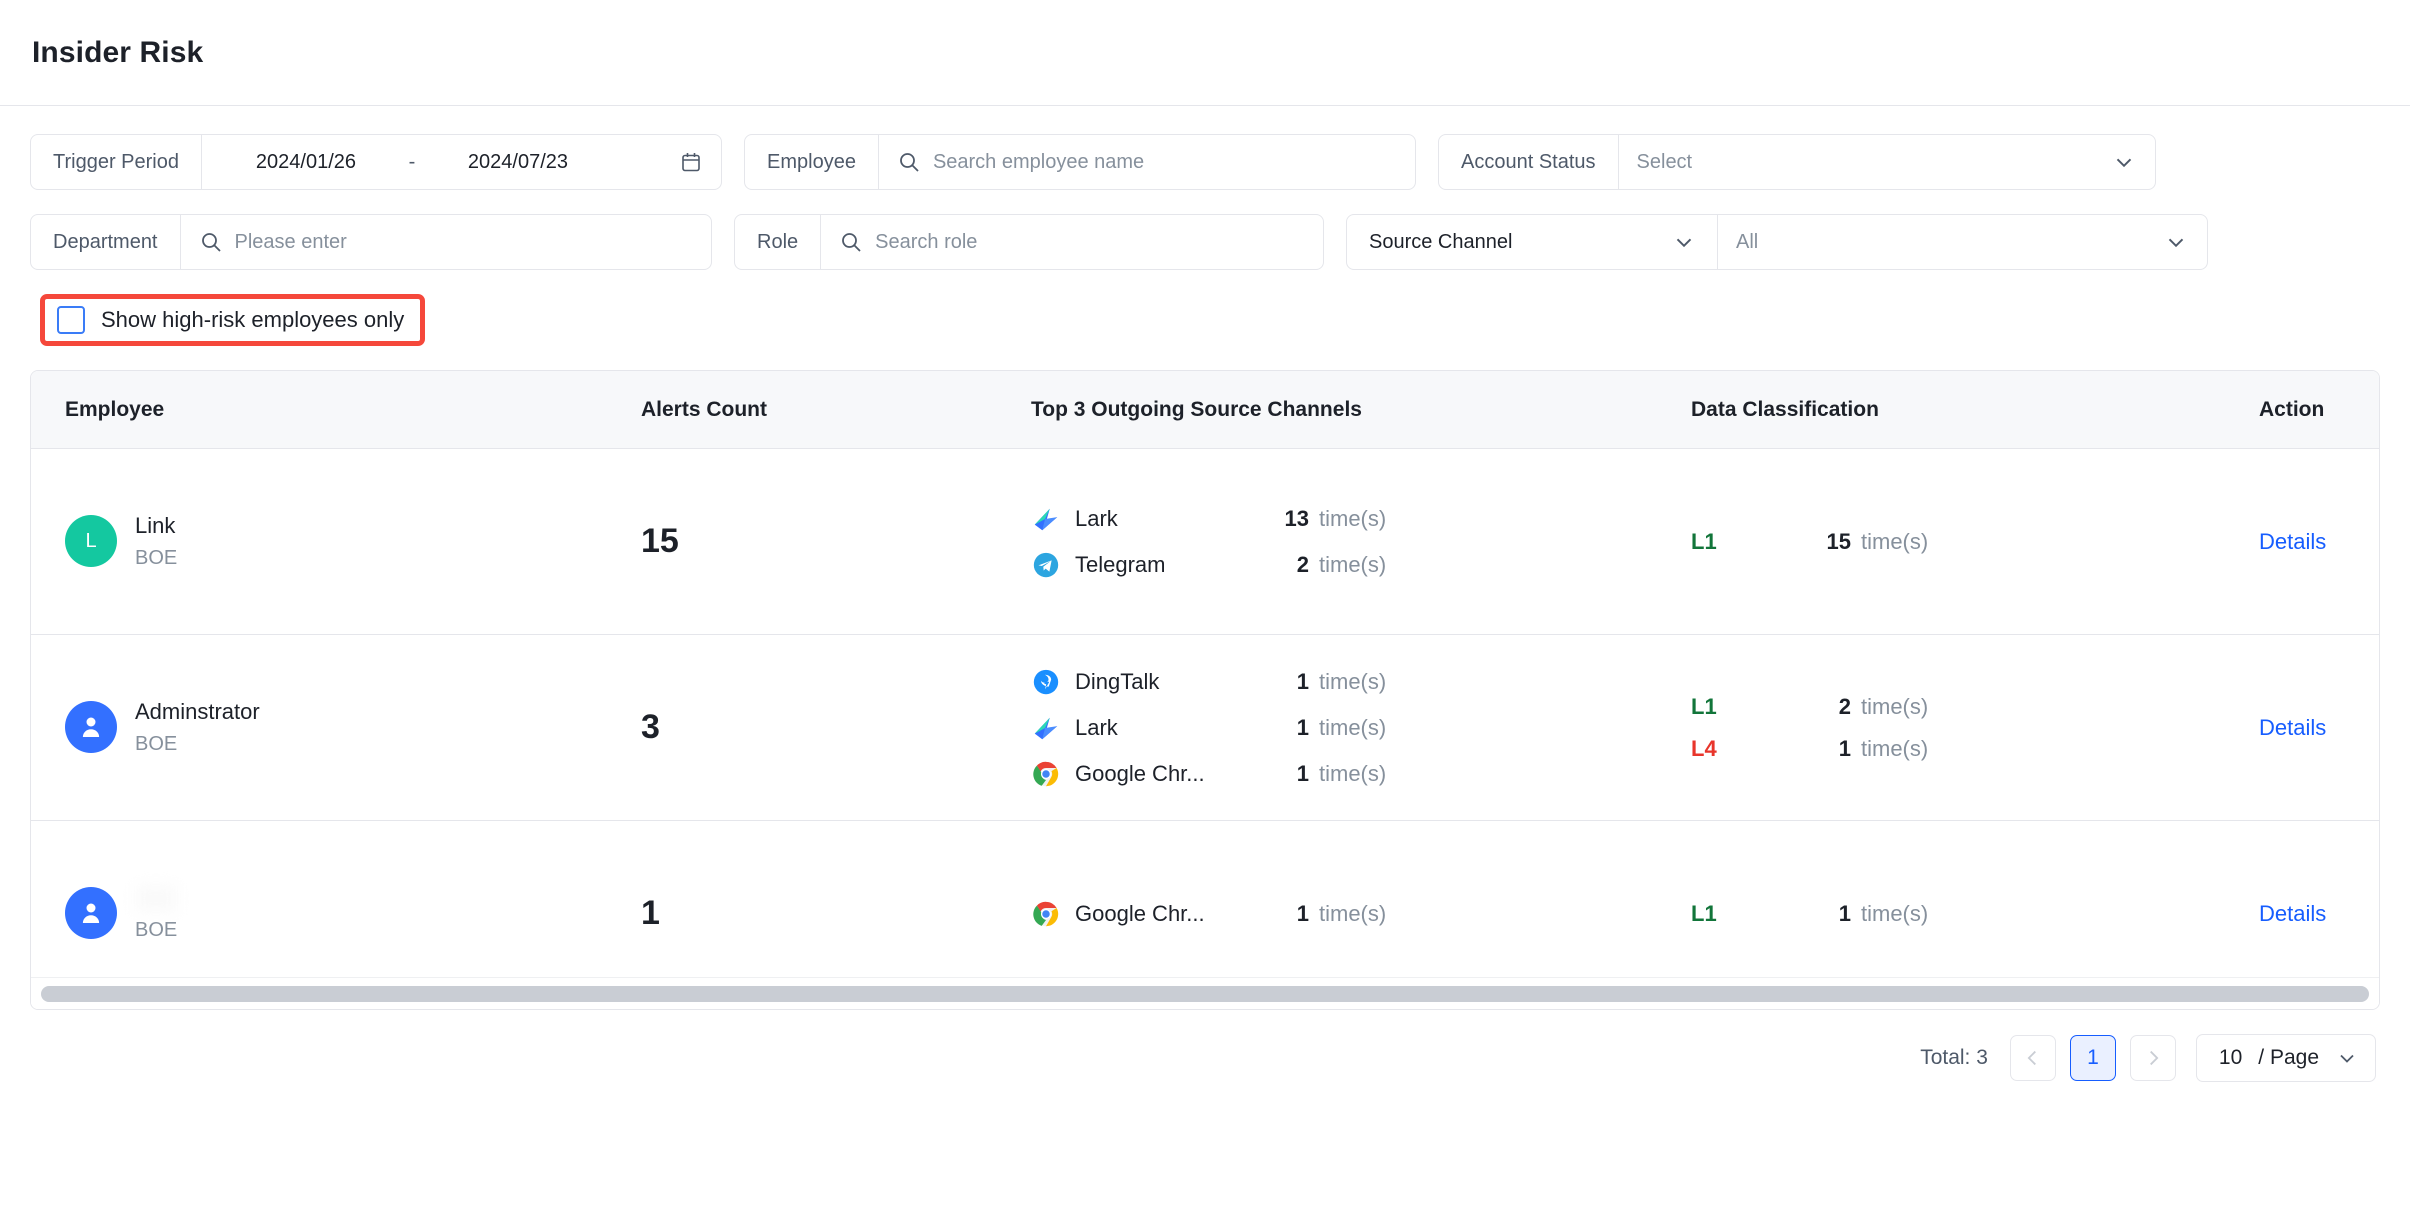 The height and width of the screenshot is (1210, 2410). I want to click on scrollbar-thumb, so click(1205, 993).